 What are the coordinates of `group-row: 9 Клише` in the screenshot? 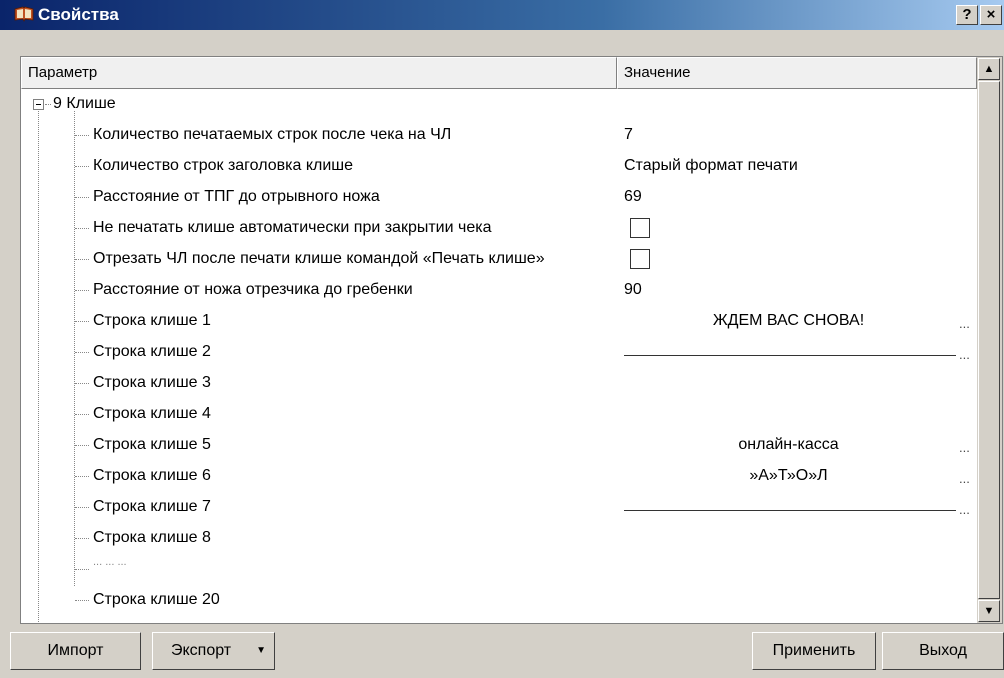 It's located at (499, 104).